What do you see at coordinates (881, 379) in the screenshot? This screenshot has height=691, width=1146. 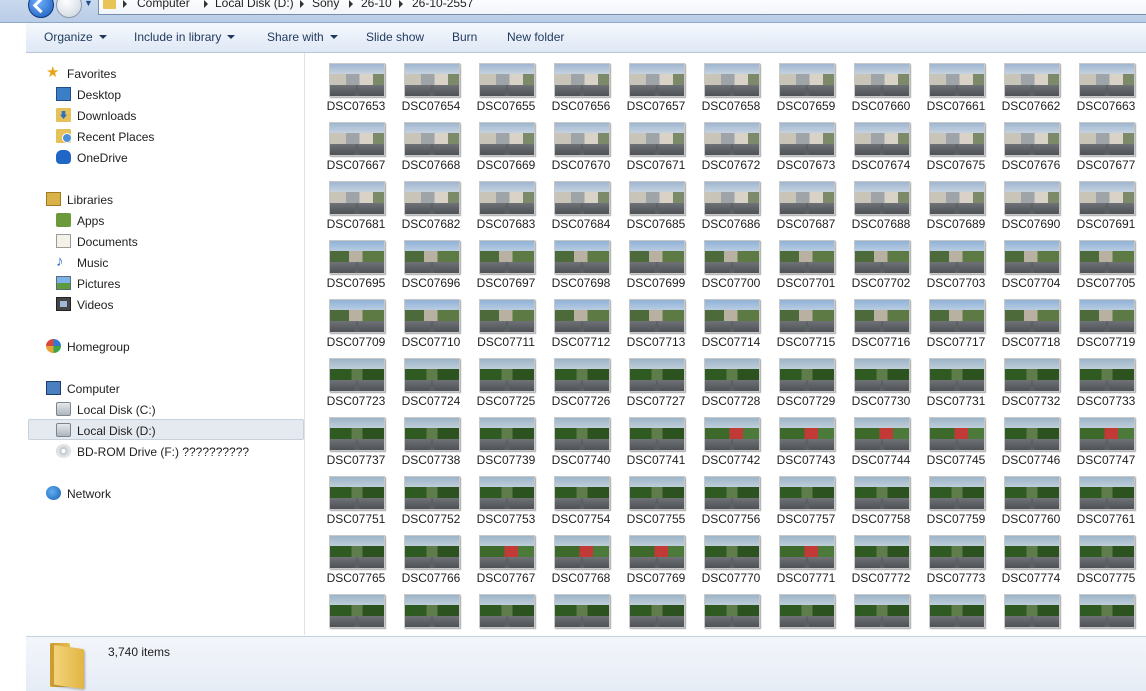 I see `file-item: DSC07730` at bounding box center [881, 379].